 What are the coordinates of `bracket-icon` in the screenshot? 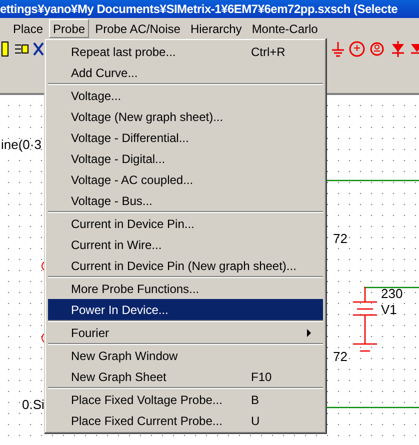 It's located at (5, 49).